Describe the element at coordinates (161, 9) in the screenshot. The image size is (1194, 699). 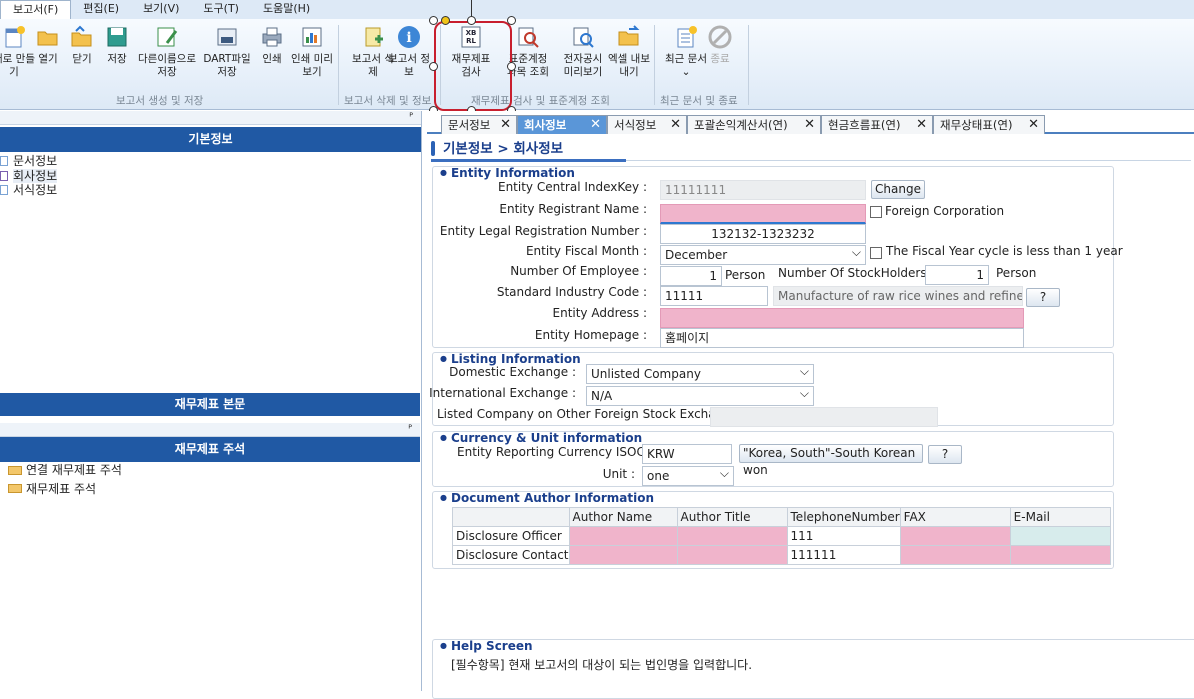
I see `menu-view: 보기(V)` at that location.